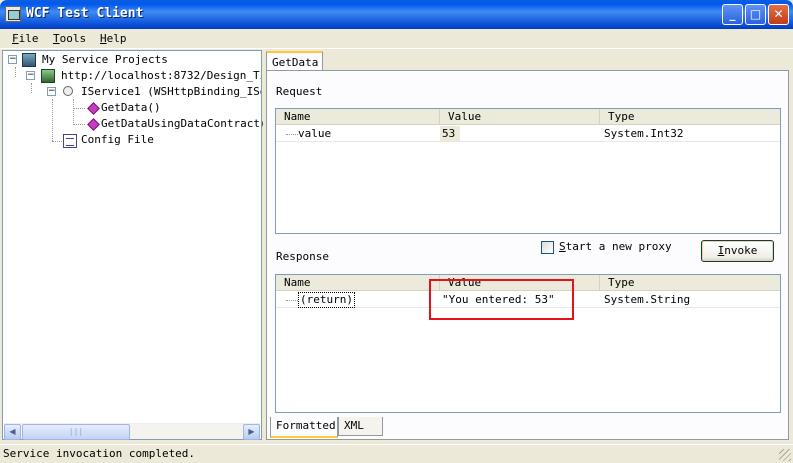  I want to click on menu-help-label: Help, so click(113, 38).